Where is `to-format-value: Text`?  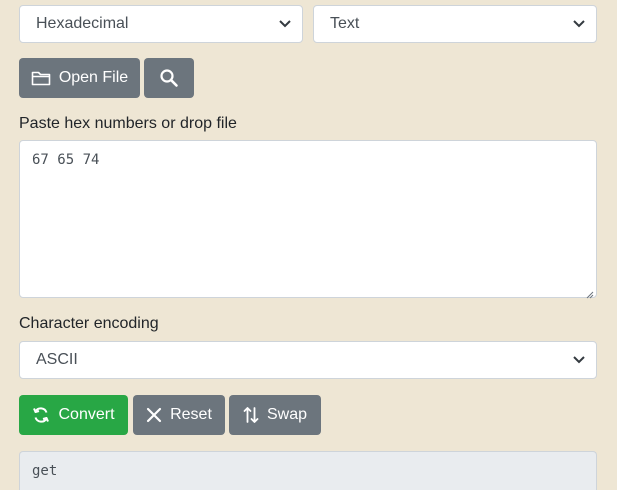
to-format-value: Text is located at coordinates (345, 23).